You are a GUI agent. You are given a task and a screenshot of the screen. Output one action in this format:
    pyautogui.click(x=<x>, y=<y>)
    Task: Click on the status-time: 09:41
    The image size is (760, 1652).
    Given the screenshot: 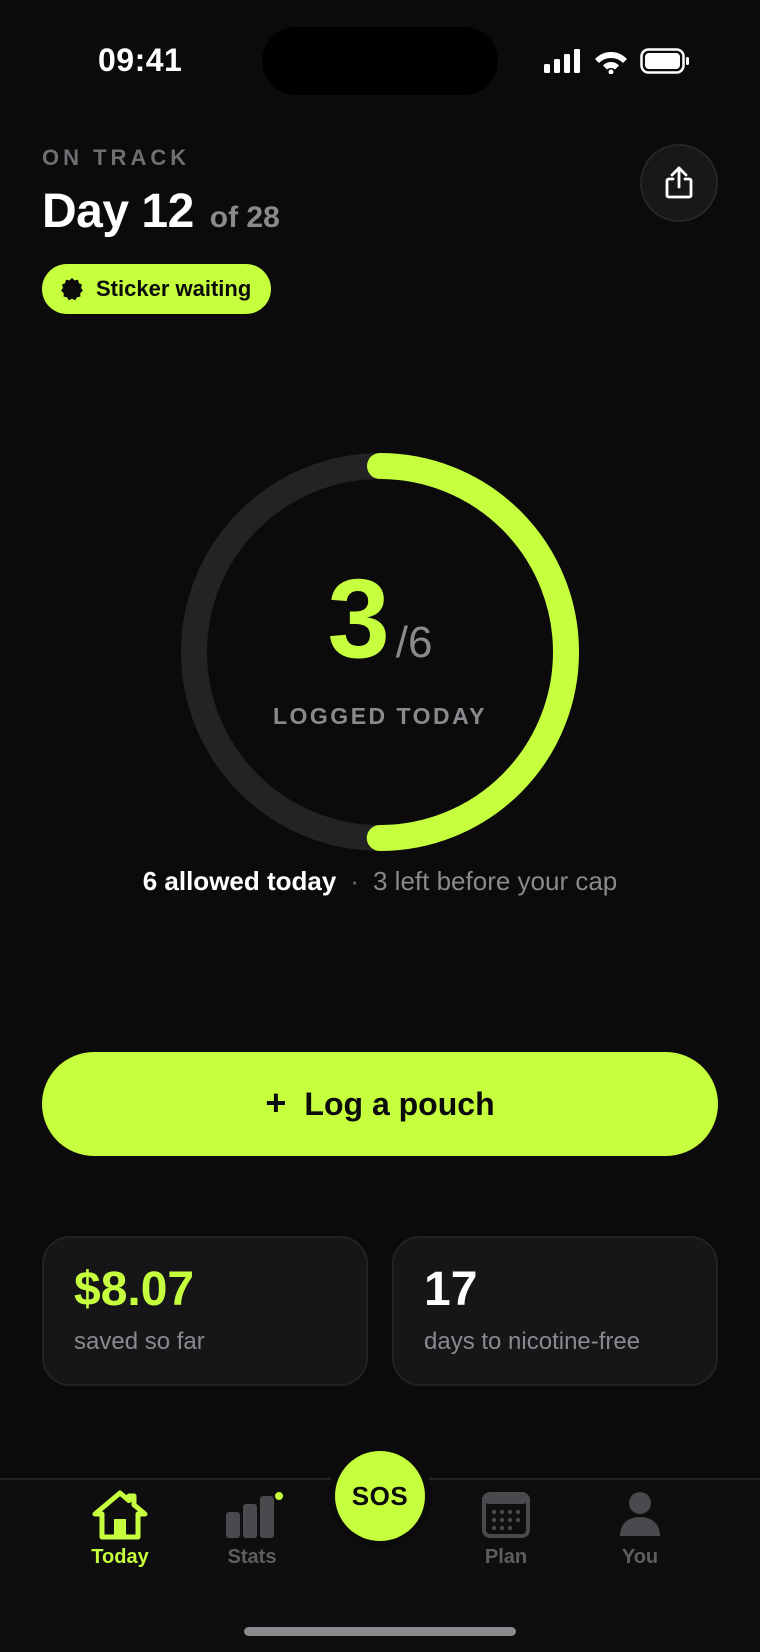 What is the action you would take?
    pyautogui.click(x=140, y=60)
    